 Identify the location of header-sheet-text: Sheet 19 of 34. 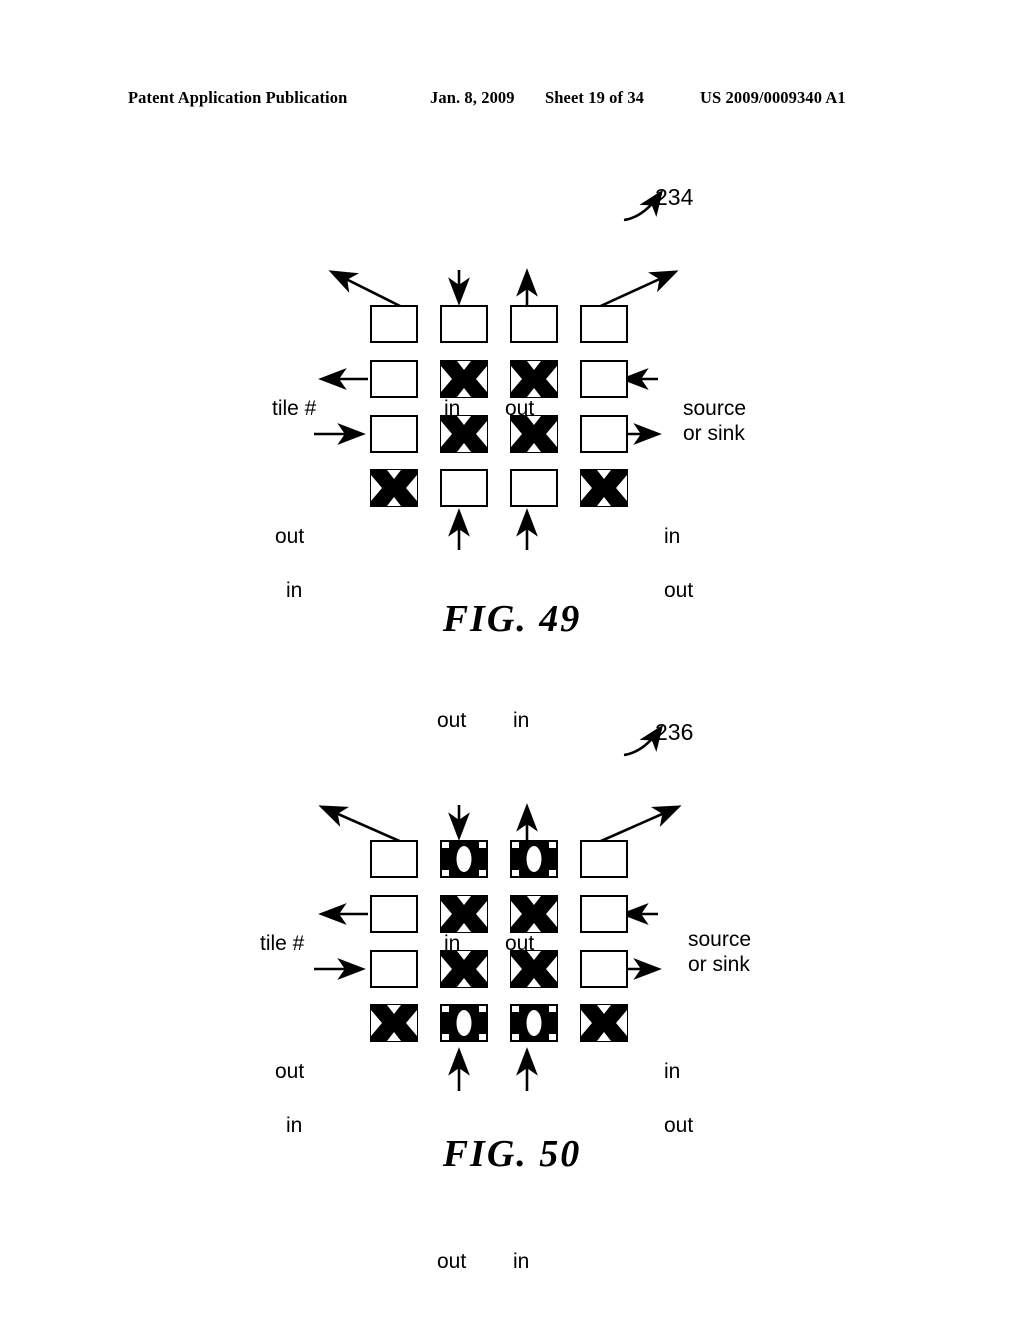
(595, 97).